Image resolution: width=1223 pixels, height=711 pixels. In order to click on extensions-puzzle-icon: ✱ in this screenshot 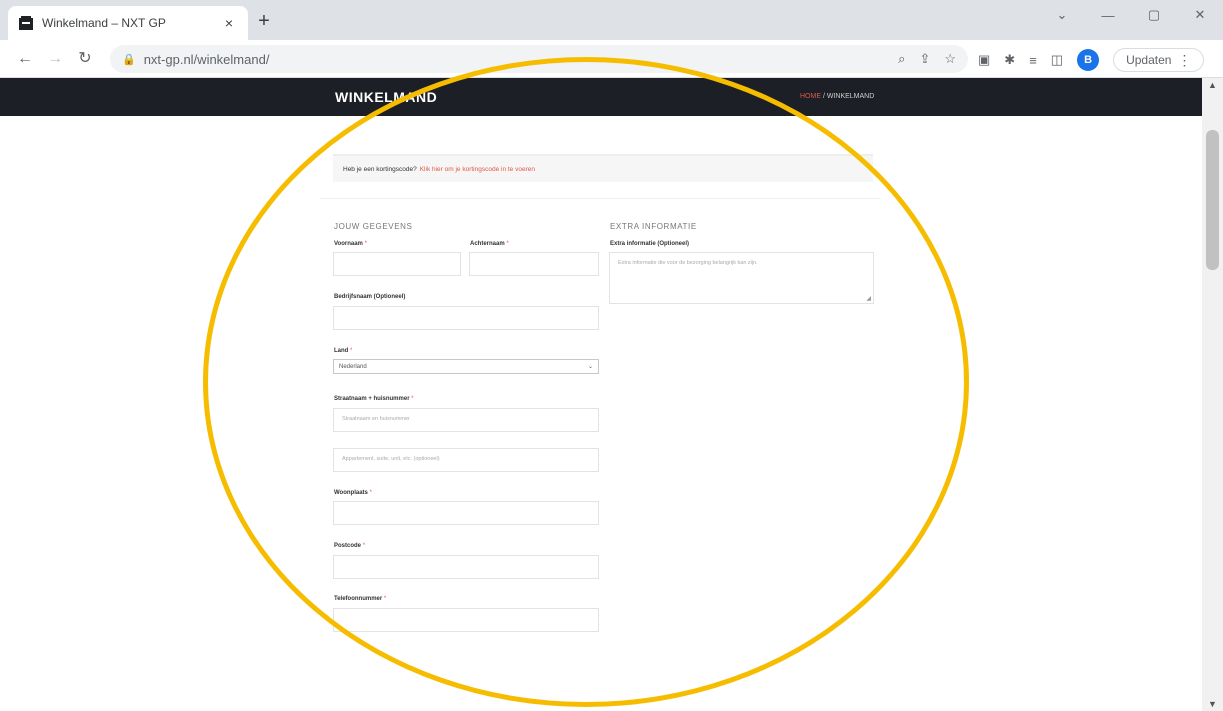, I will do `click(1009, 60)`.